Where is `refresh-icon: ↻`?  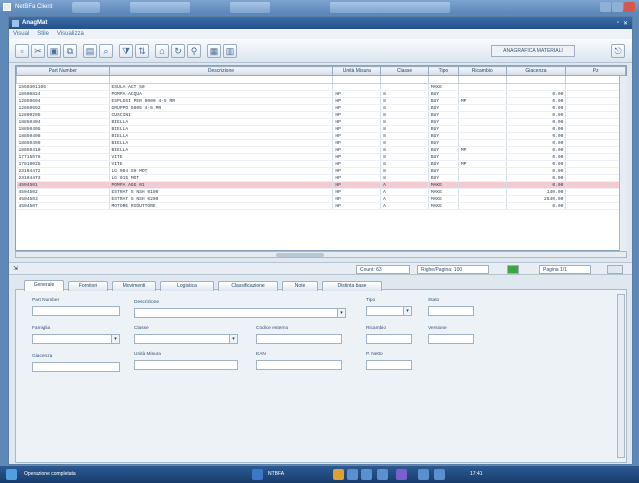
refresh-icon: ↻ is located at coordinates (178, 51).